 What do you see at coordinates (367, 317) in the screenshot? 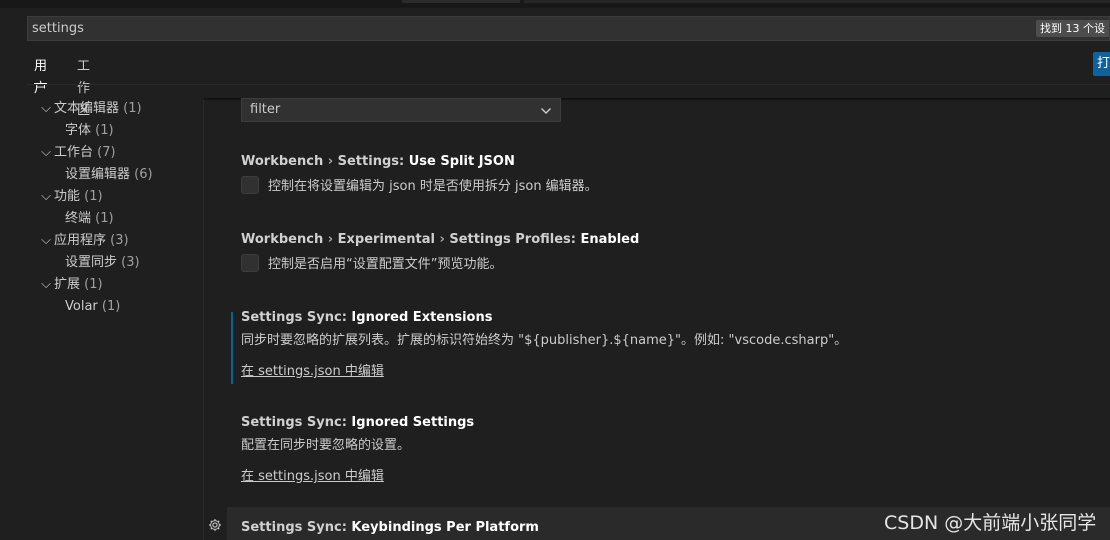
I see `setting-title: Settings Sync: Ignored Extensions` at bounding box center [367, 317].